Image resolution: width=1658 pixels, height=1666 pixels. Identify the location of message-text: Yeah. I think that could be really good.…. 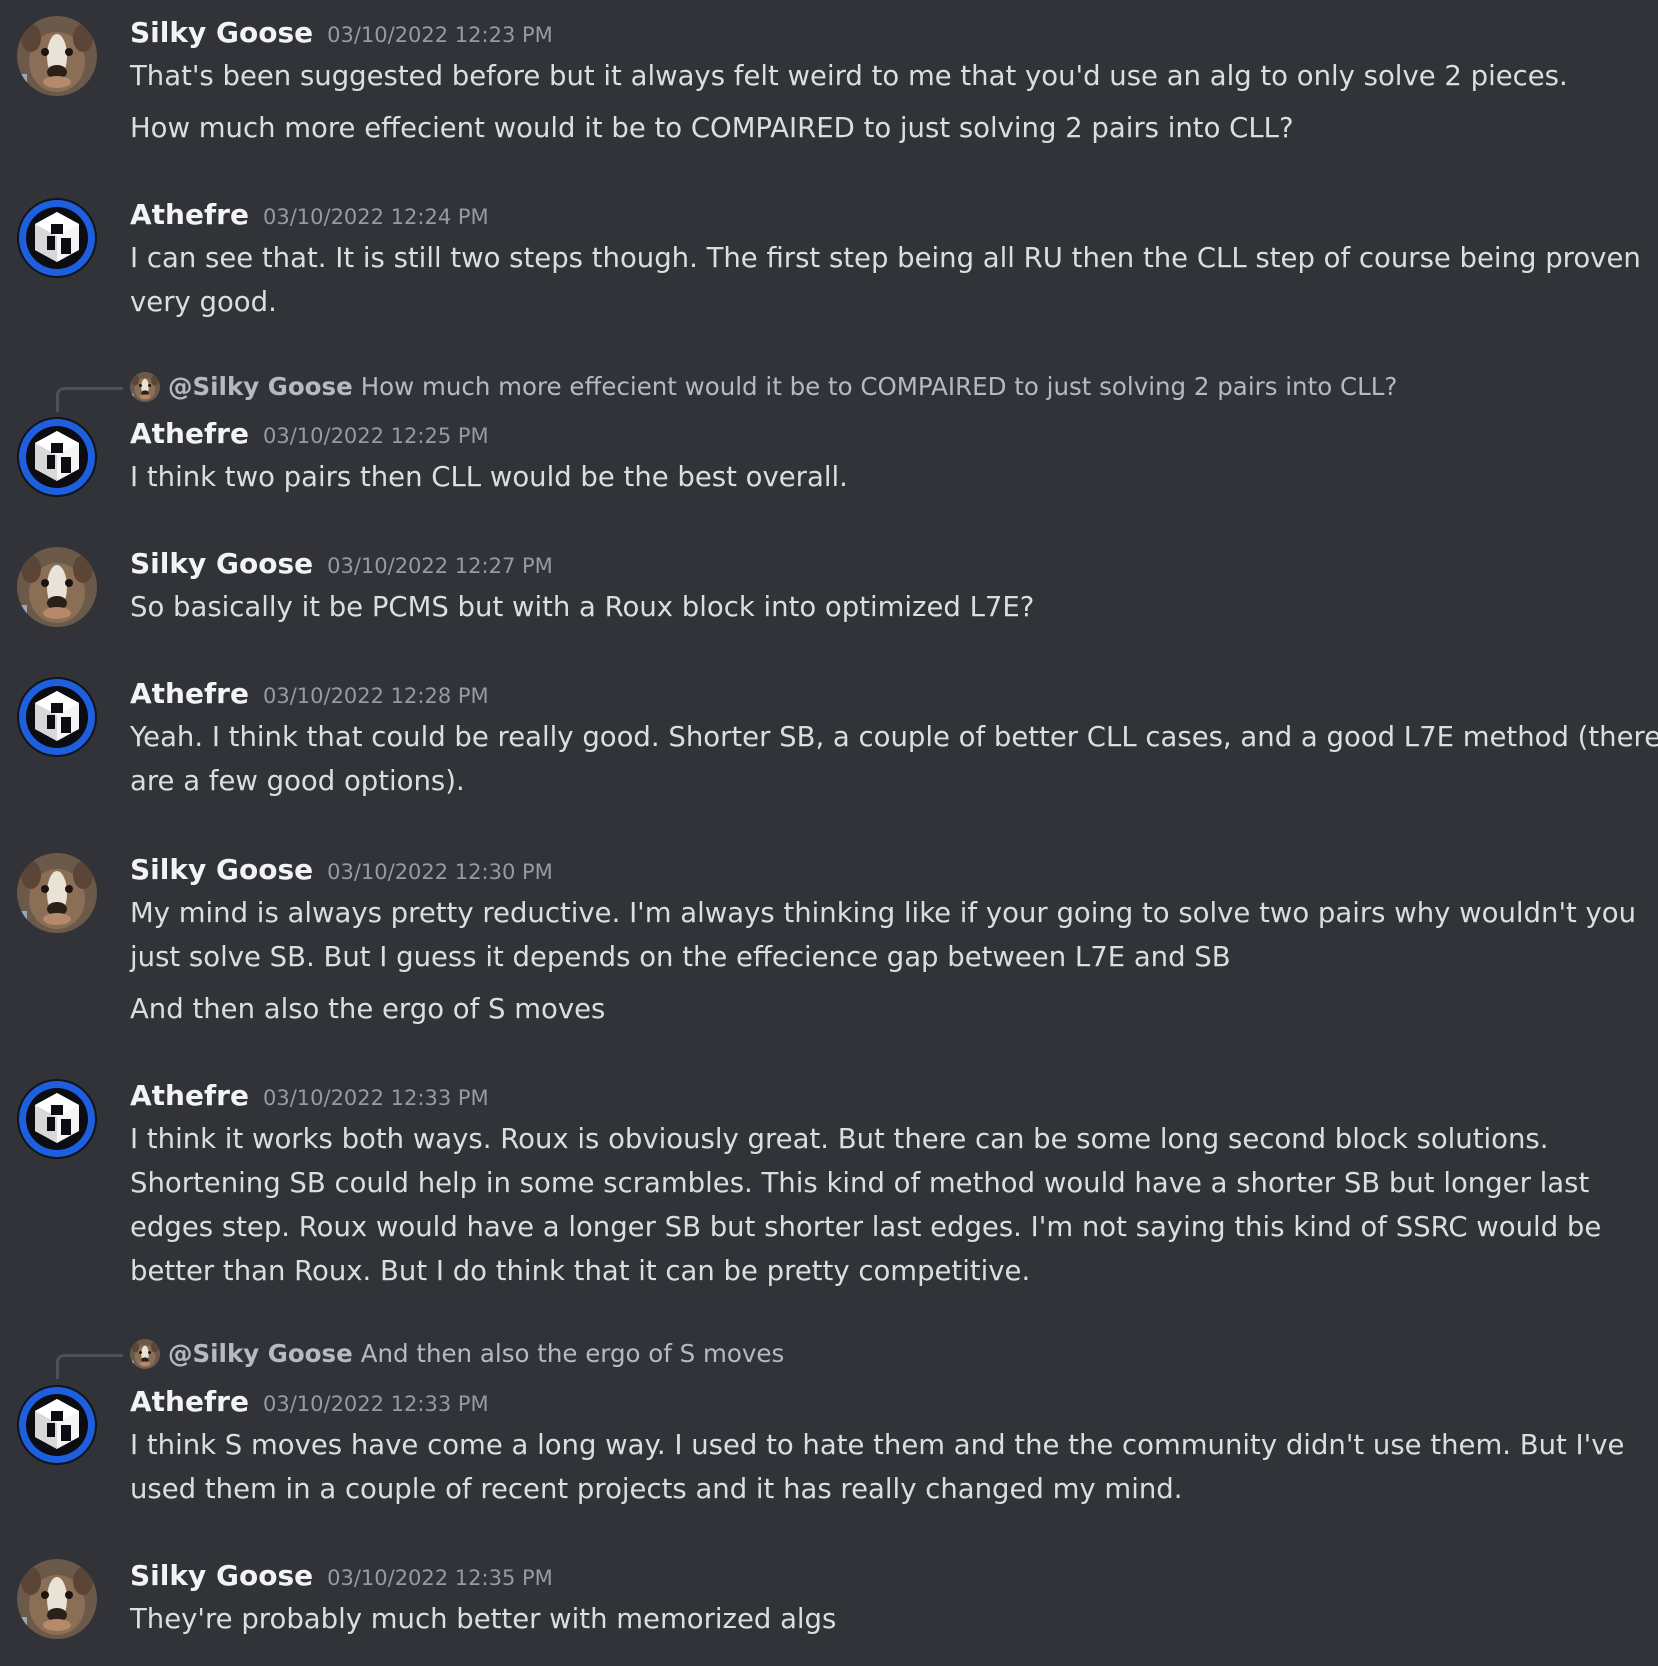
(894, 737).